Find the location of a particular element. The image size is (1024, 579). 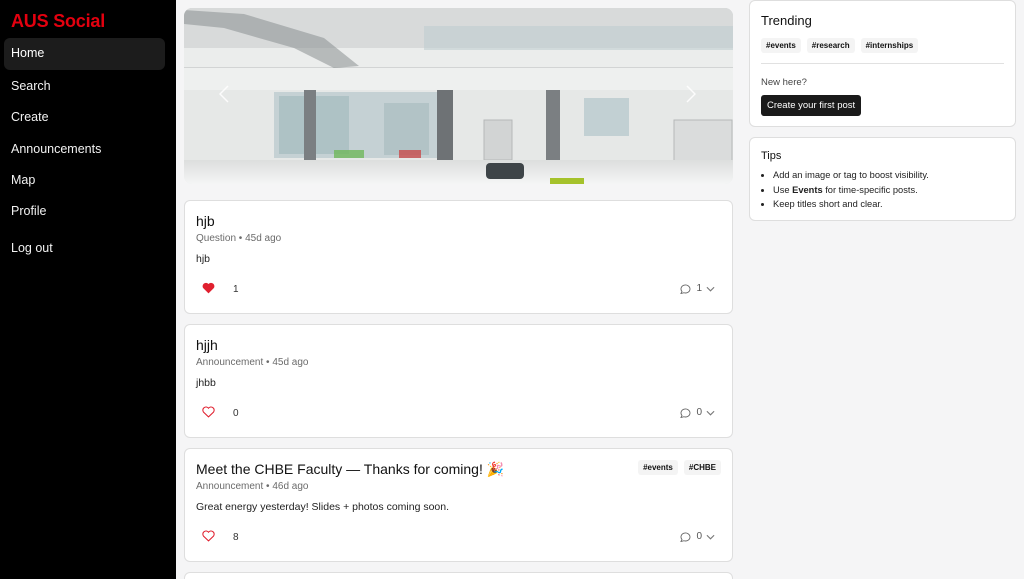

tag-chip: #CHBE is located at coordinates (702, 467).